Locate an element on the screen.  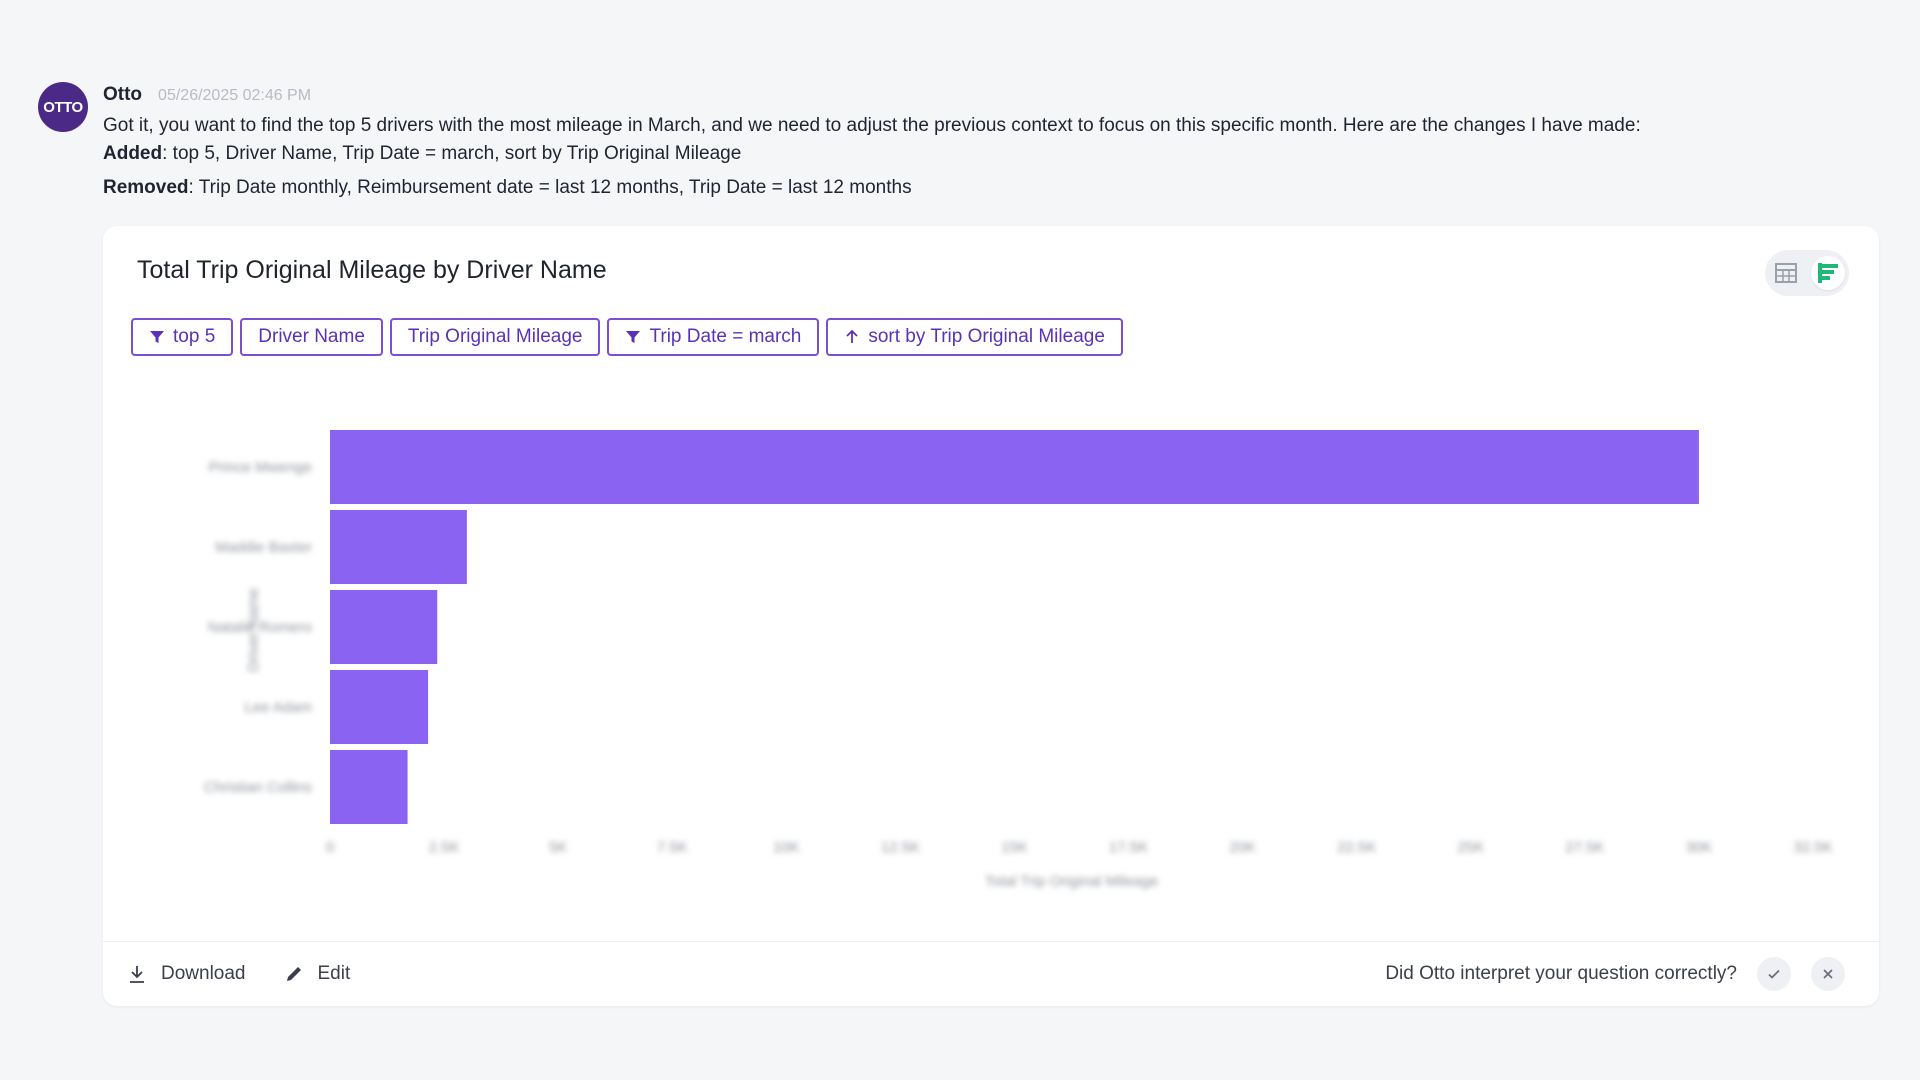
bar-chart-icon is located at coordinates (1828, 273).